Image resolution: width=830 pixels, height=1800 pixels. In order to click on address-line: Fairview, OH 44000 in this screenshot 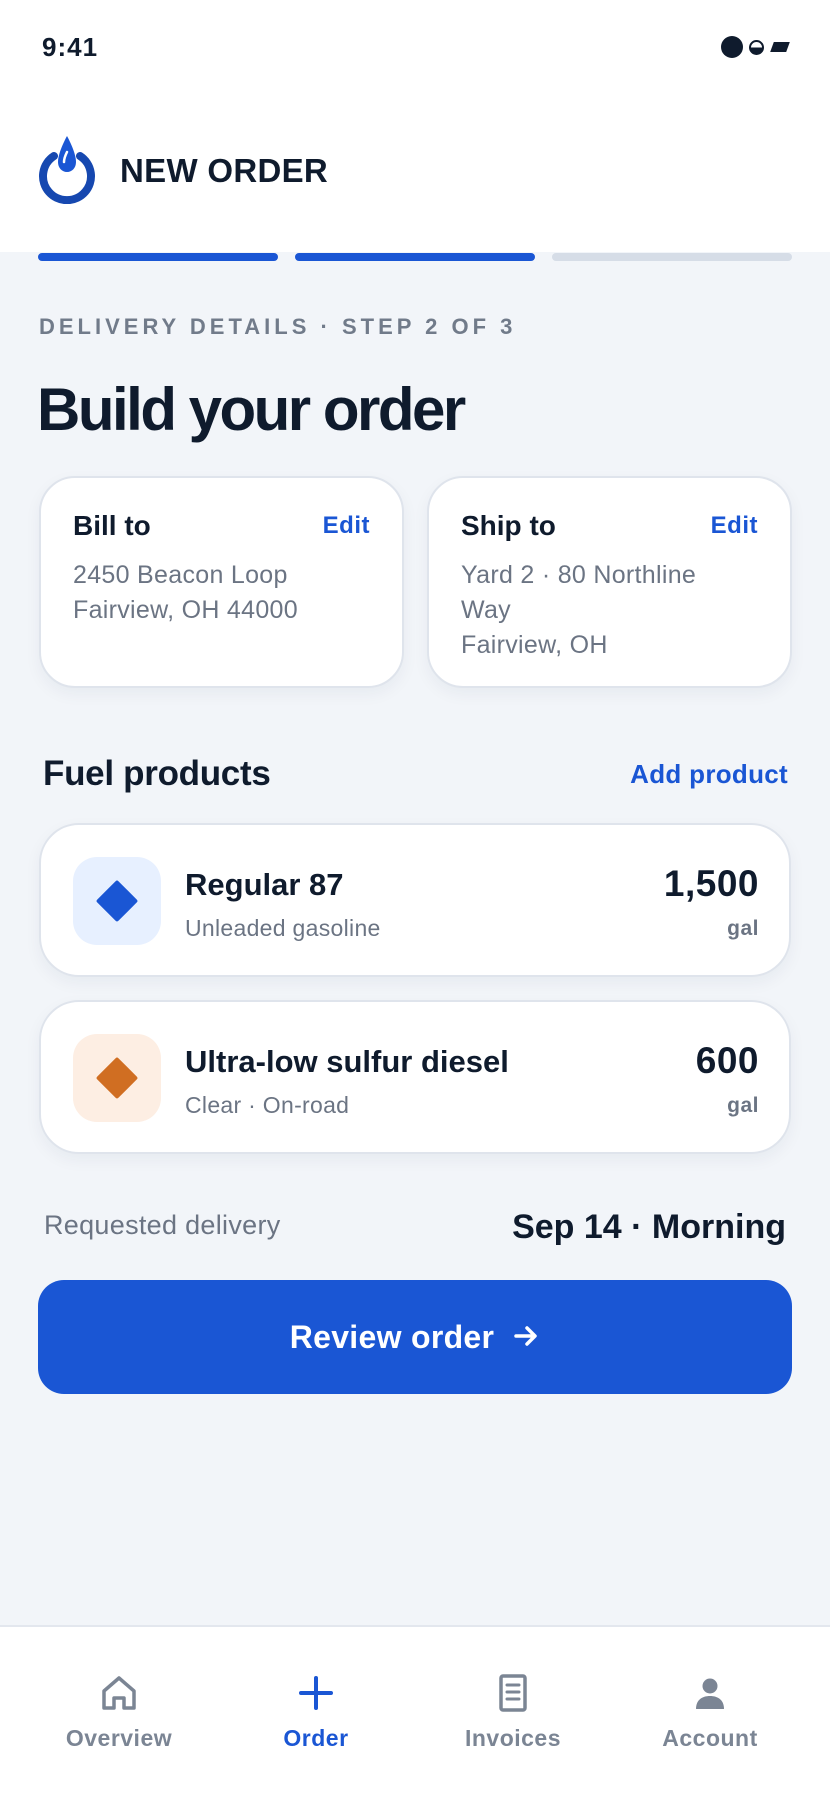, I will do `click(185, 610)`.